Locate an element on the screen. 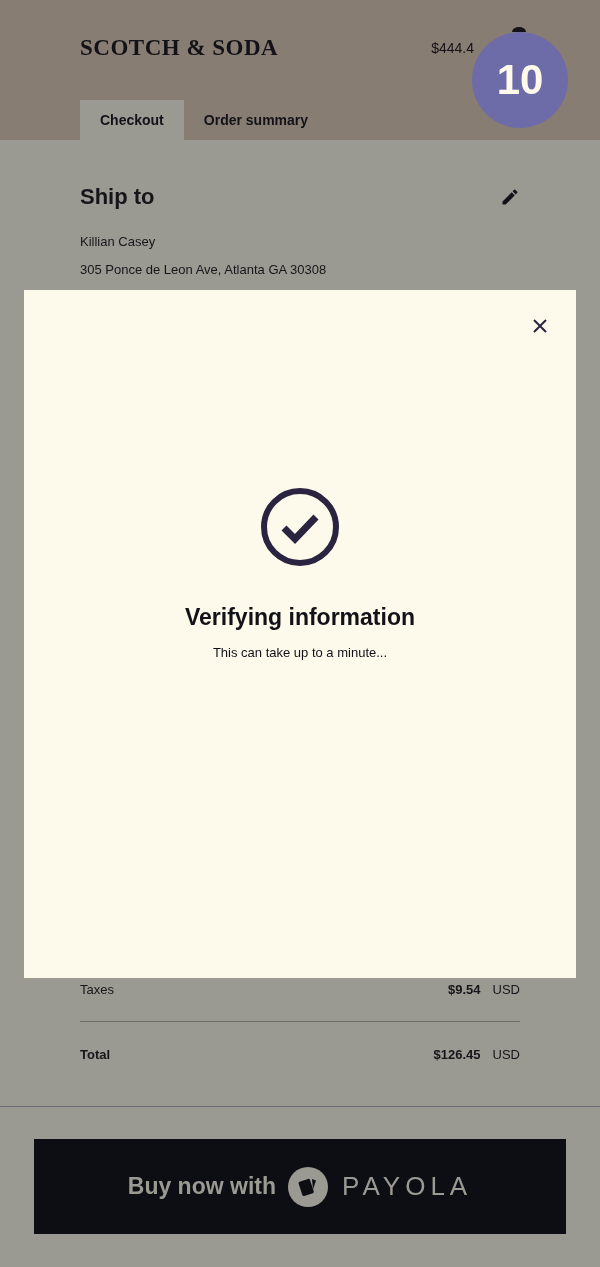 This screenshot has width=600, height=1267. check-circle-icon is located at coordinates (300, 527).